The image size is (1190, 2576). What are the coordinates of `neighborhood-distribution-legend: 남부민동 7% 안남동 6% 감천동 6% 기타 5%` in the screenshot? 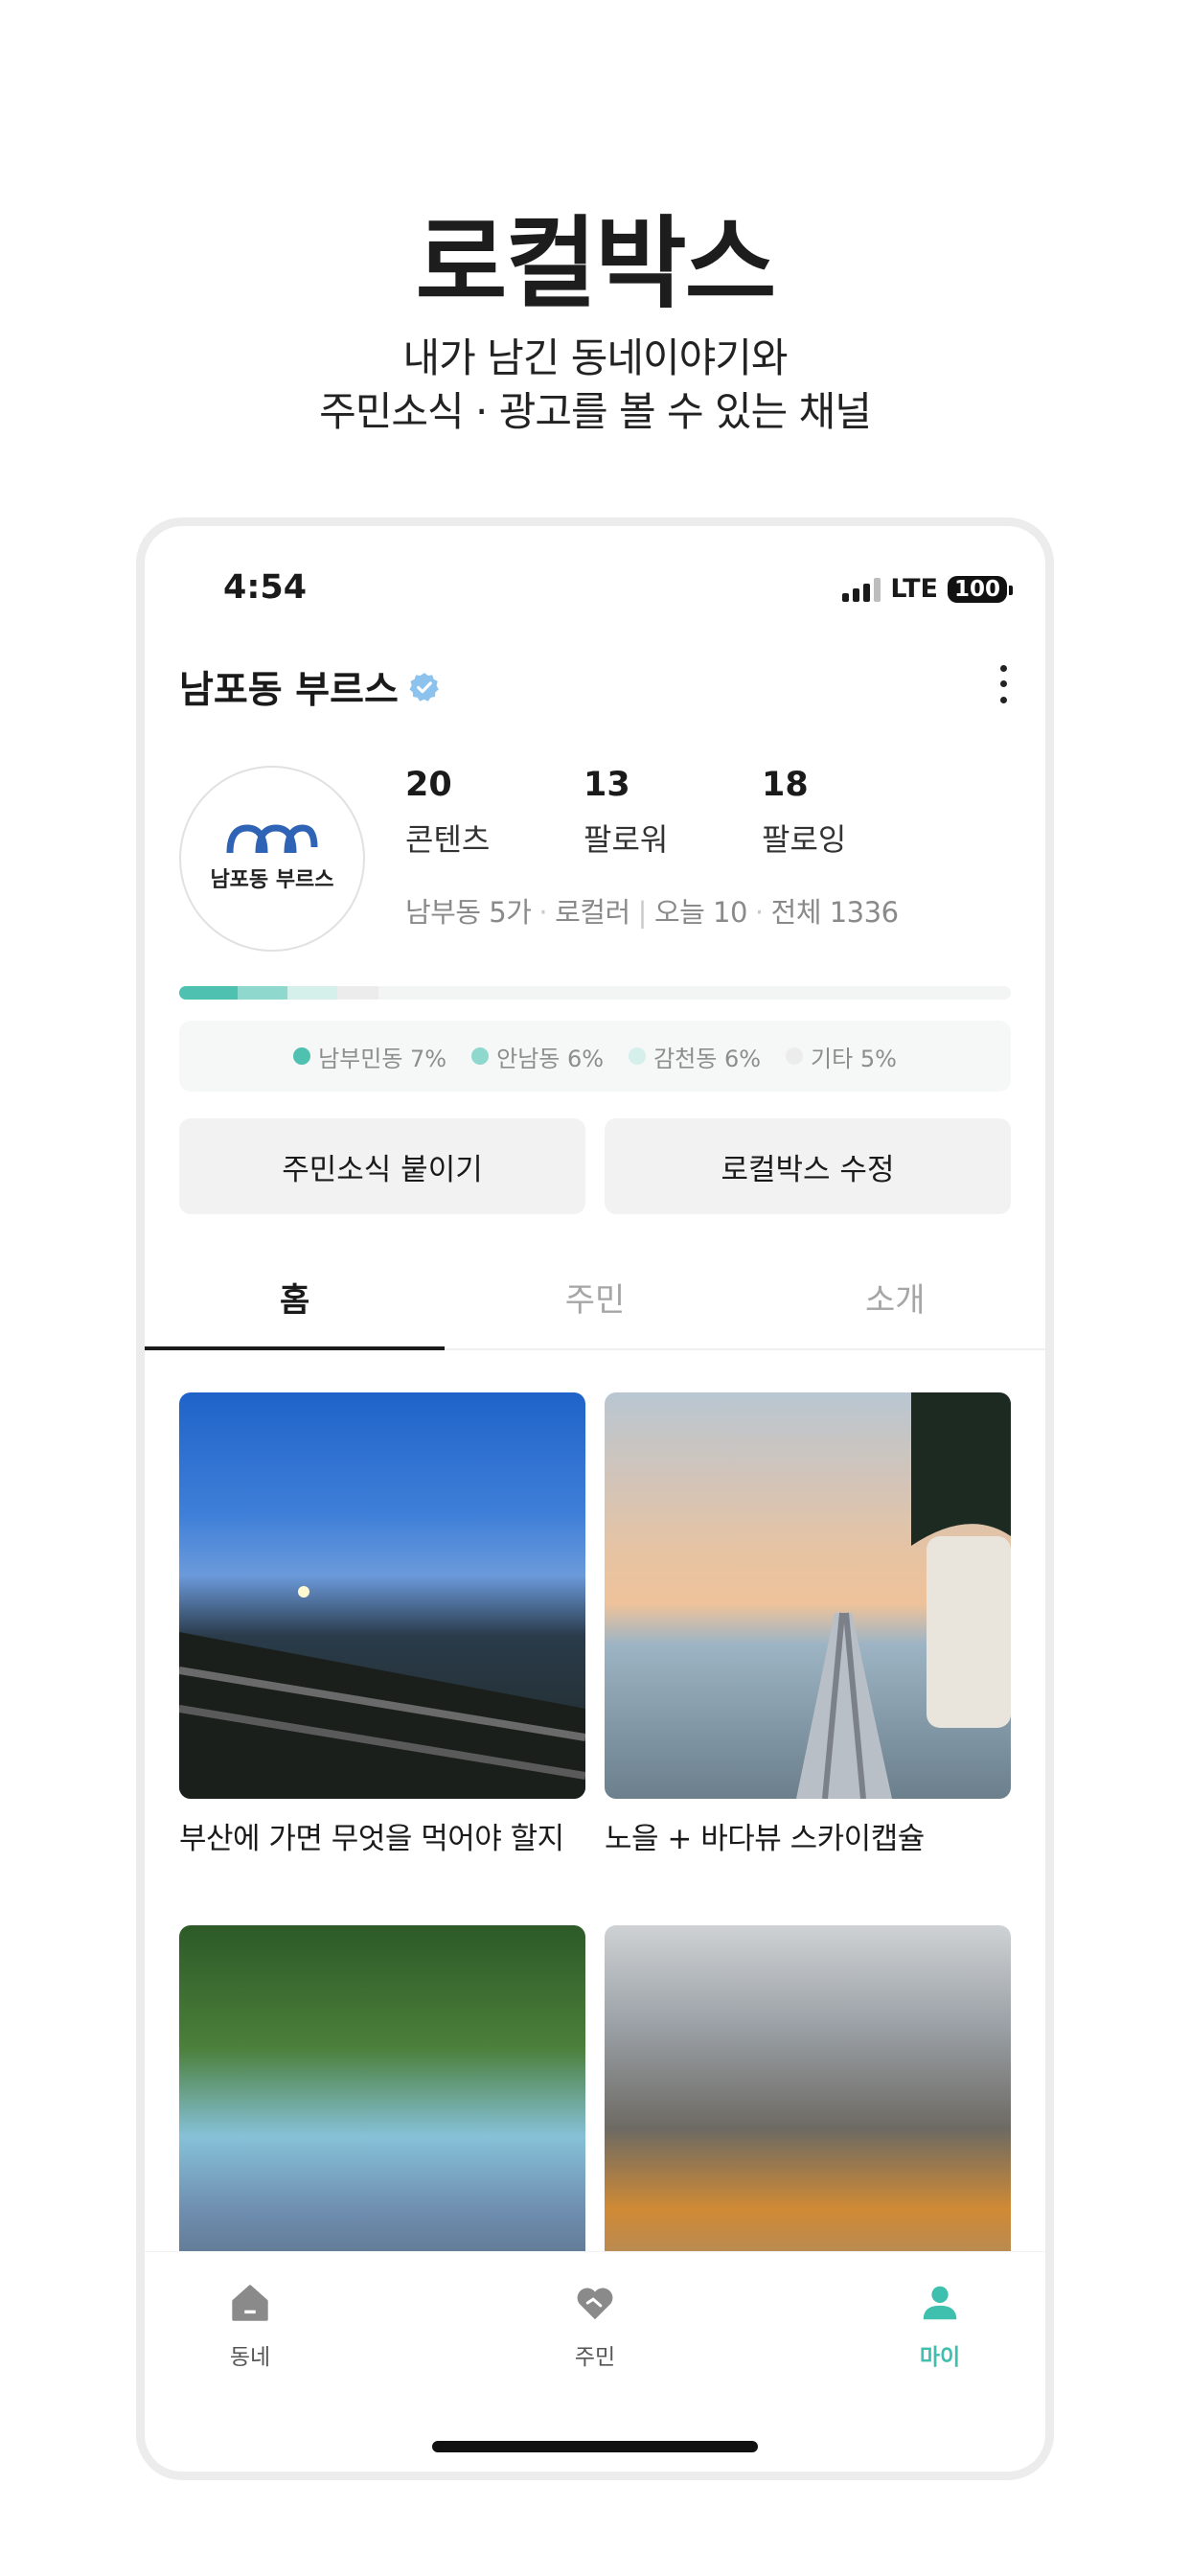 It's located at (595, 1056).